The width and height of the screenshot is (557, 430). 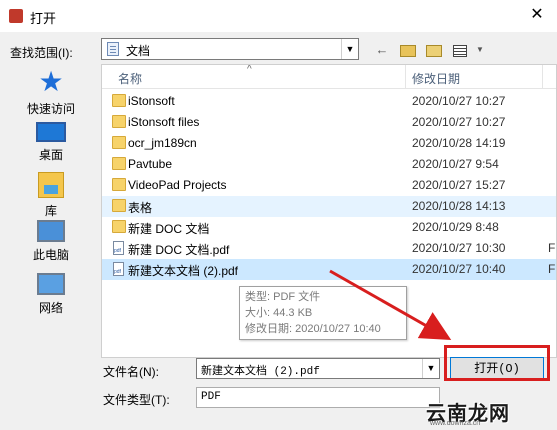 I want to click on tooltip-type: 类型: PDF 文件, so click(x=283, y=297).